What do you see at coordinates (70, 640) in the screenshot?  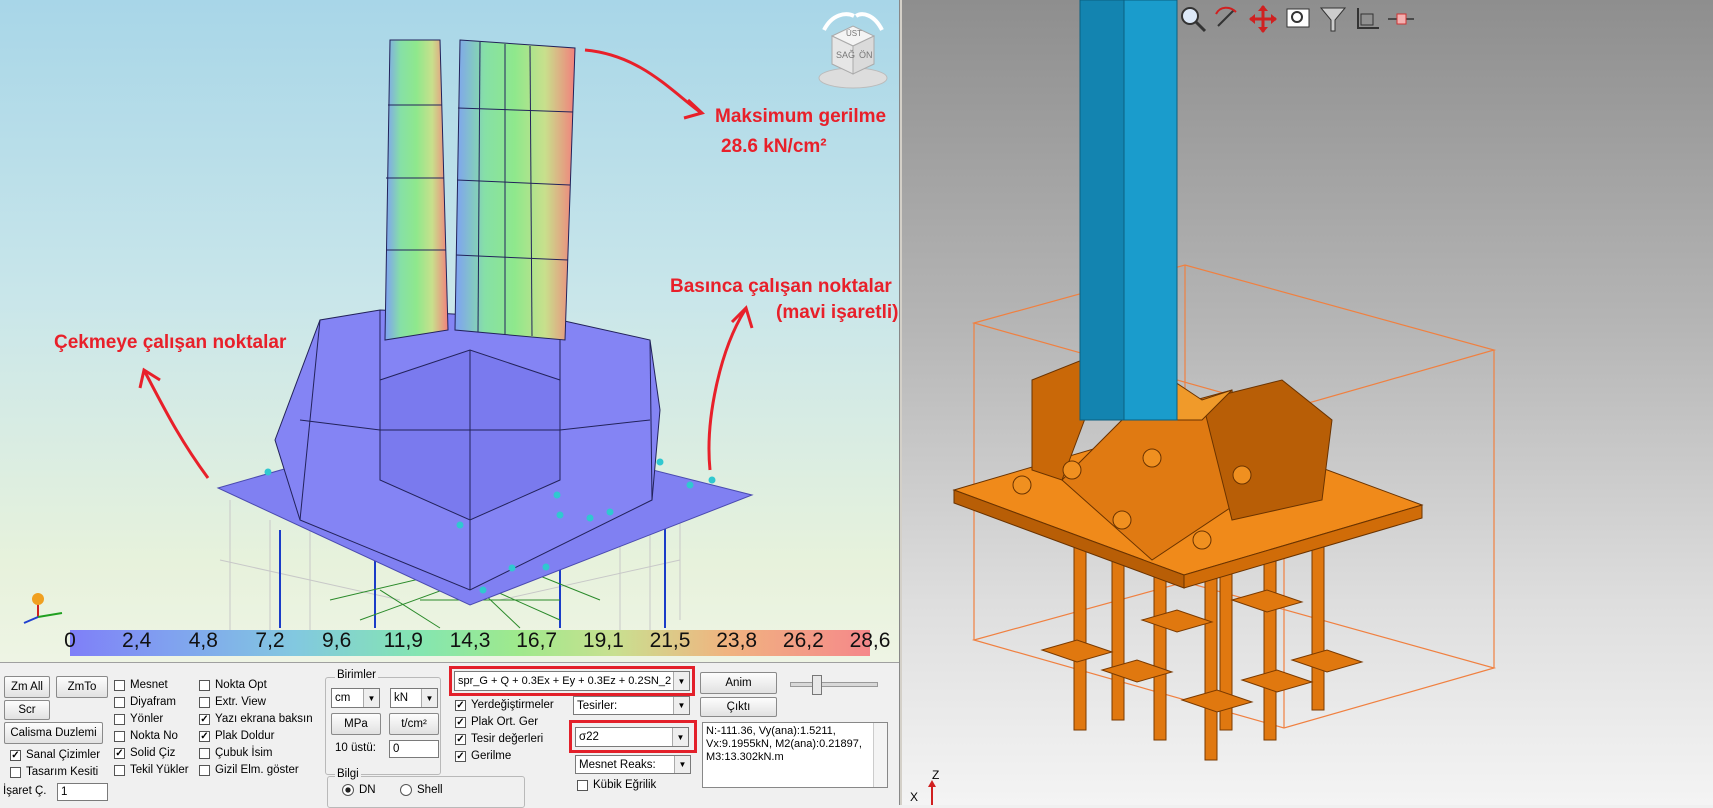 I see `legend-tick: 0` at bounding box center [70, 640].